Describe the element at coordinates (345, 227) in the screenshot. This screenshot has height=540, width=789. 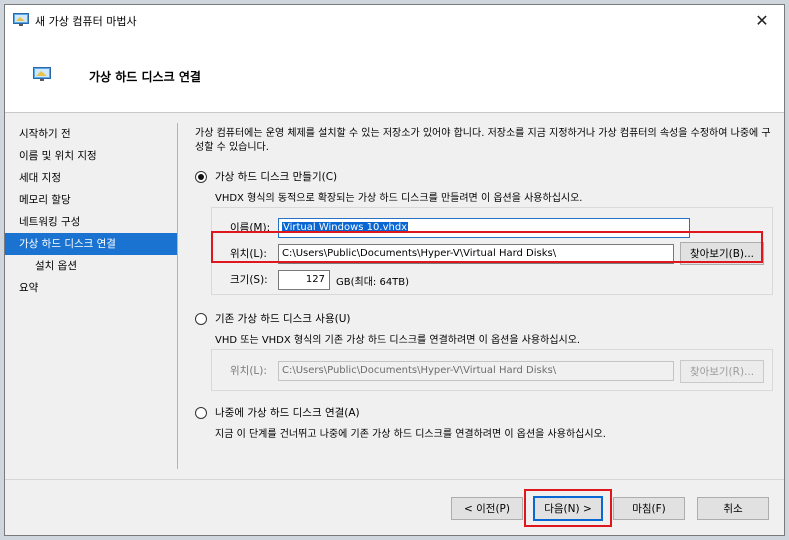
I see `name-input-value: Virtual Windows 10.vhdx` at that location.